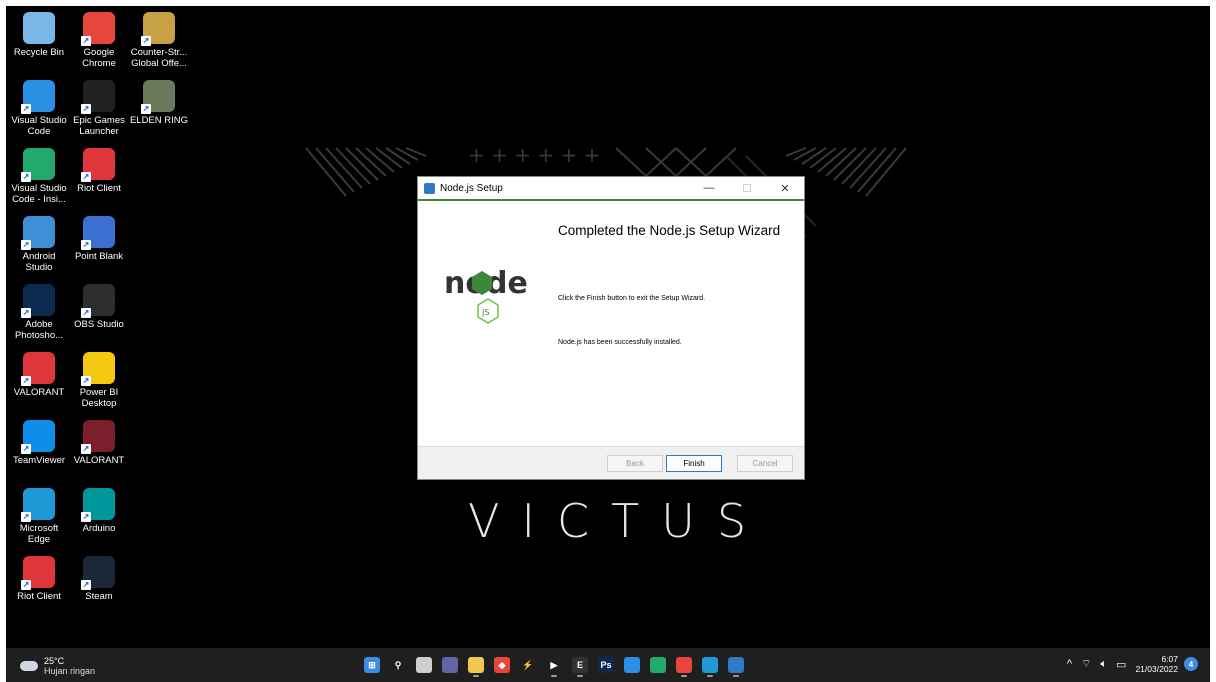 This screenshot has height=682, width=1216. What do you see at coordinates (159, 103) in the screenshot?
I see `desktop-icon-elden-ring: ↗ ELDEN RING` at bounding box center [159, 103].